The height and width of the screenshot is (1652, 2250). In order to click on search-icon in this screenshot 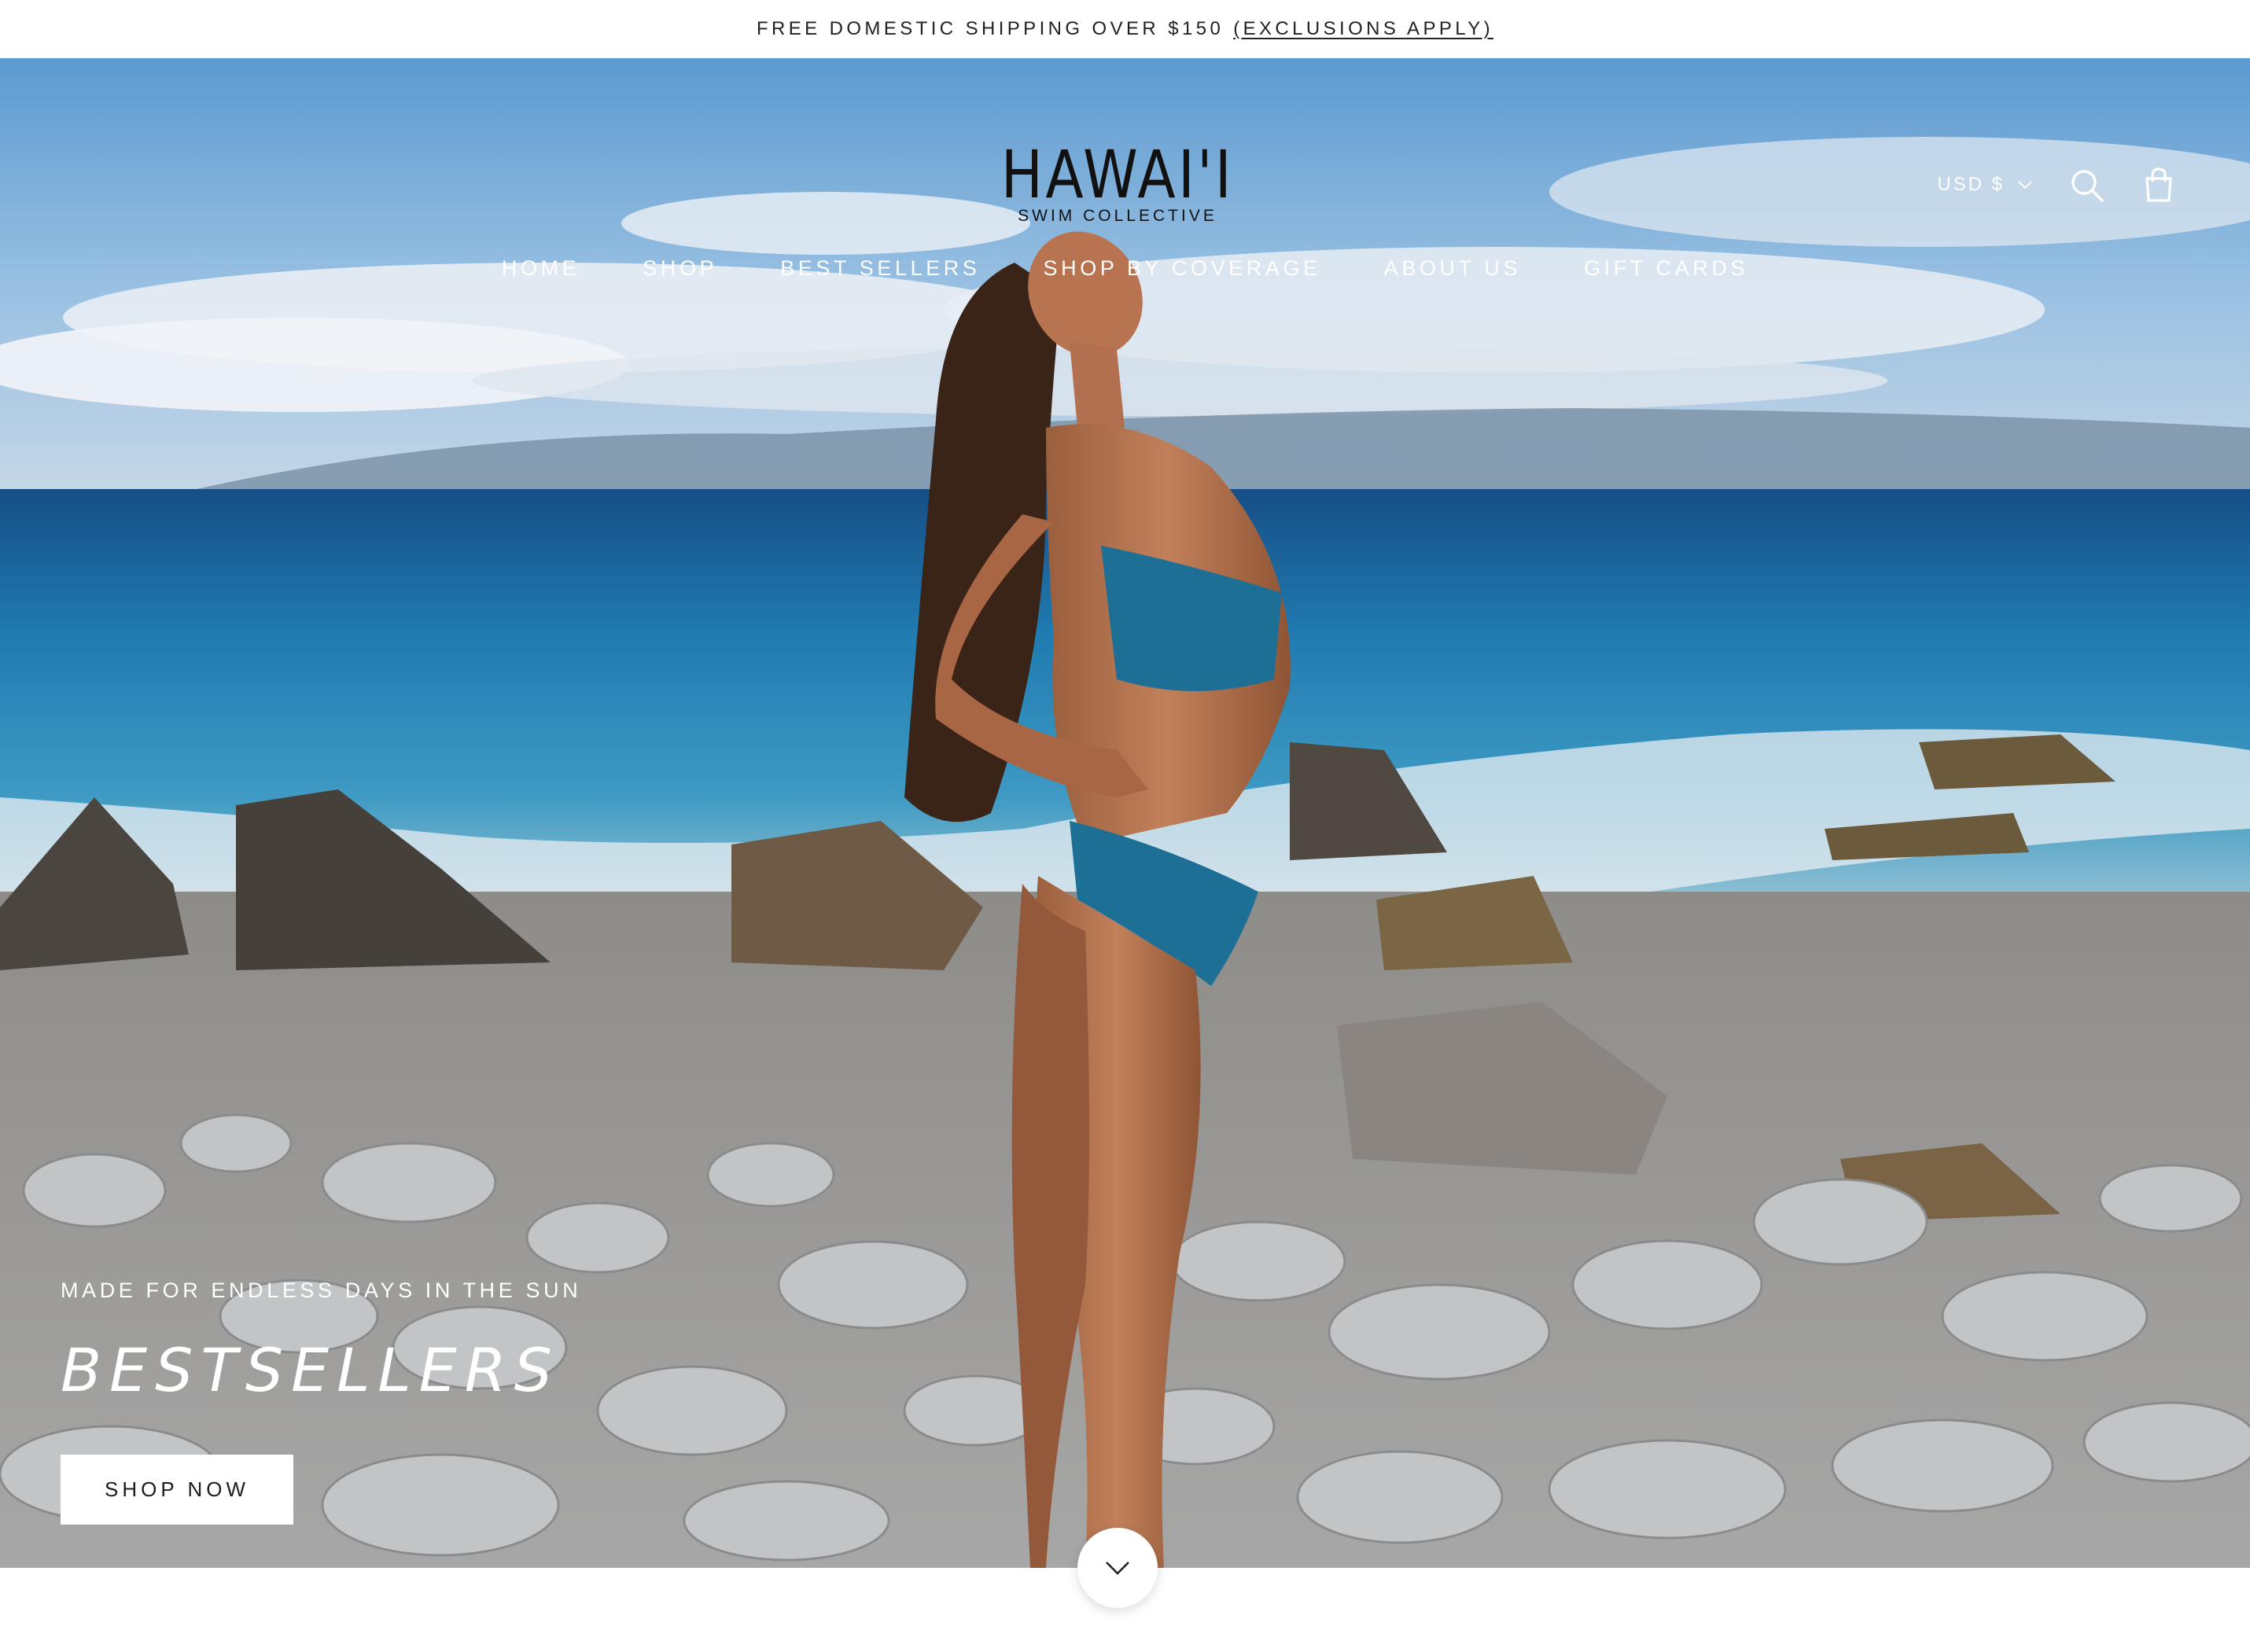, I will do `click(2087, 186)`.